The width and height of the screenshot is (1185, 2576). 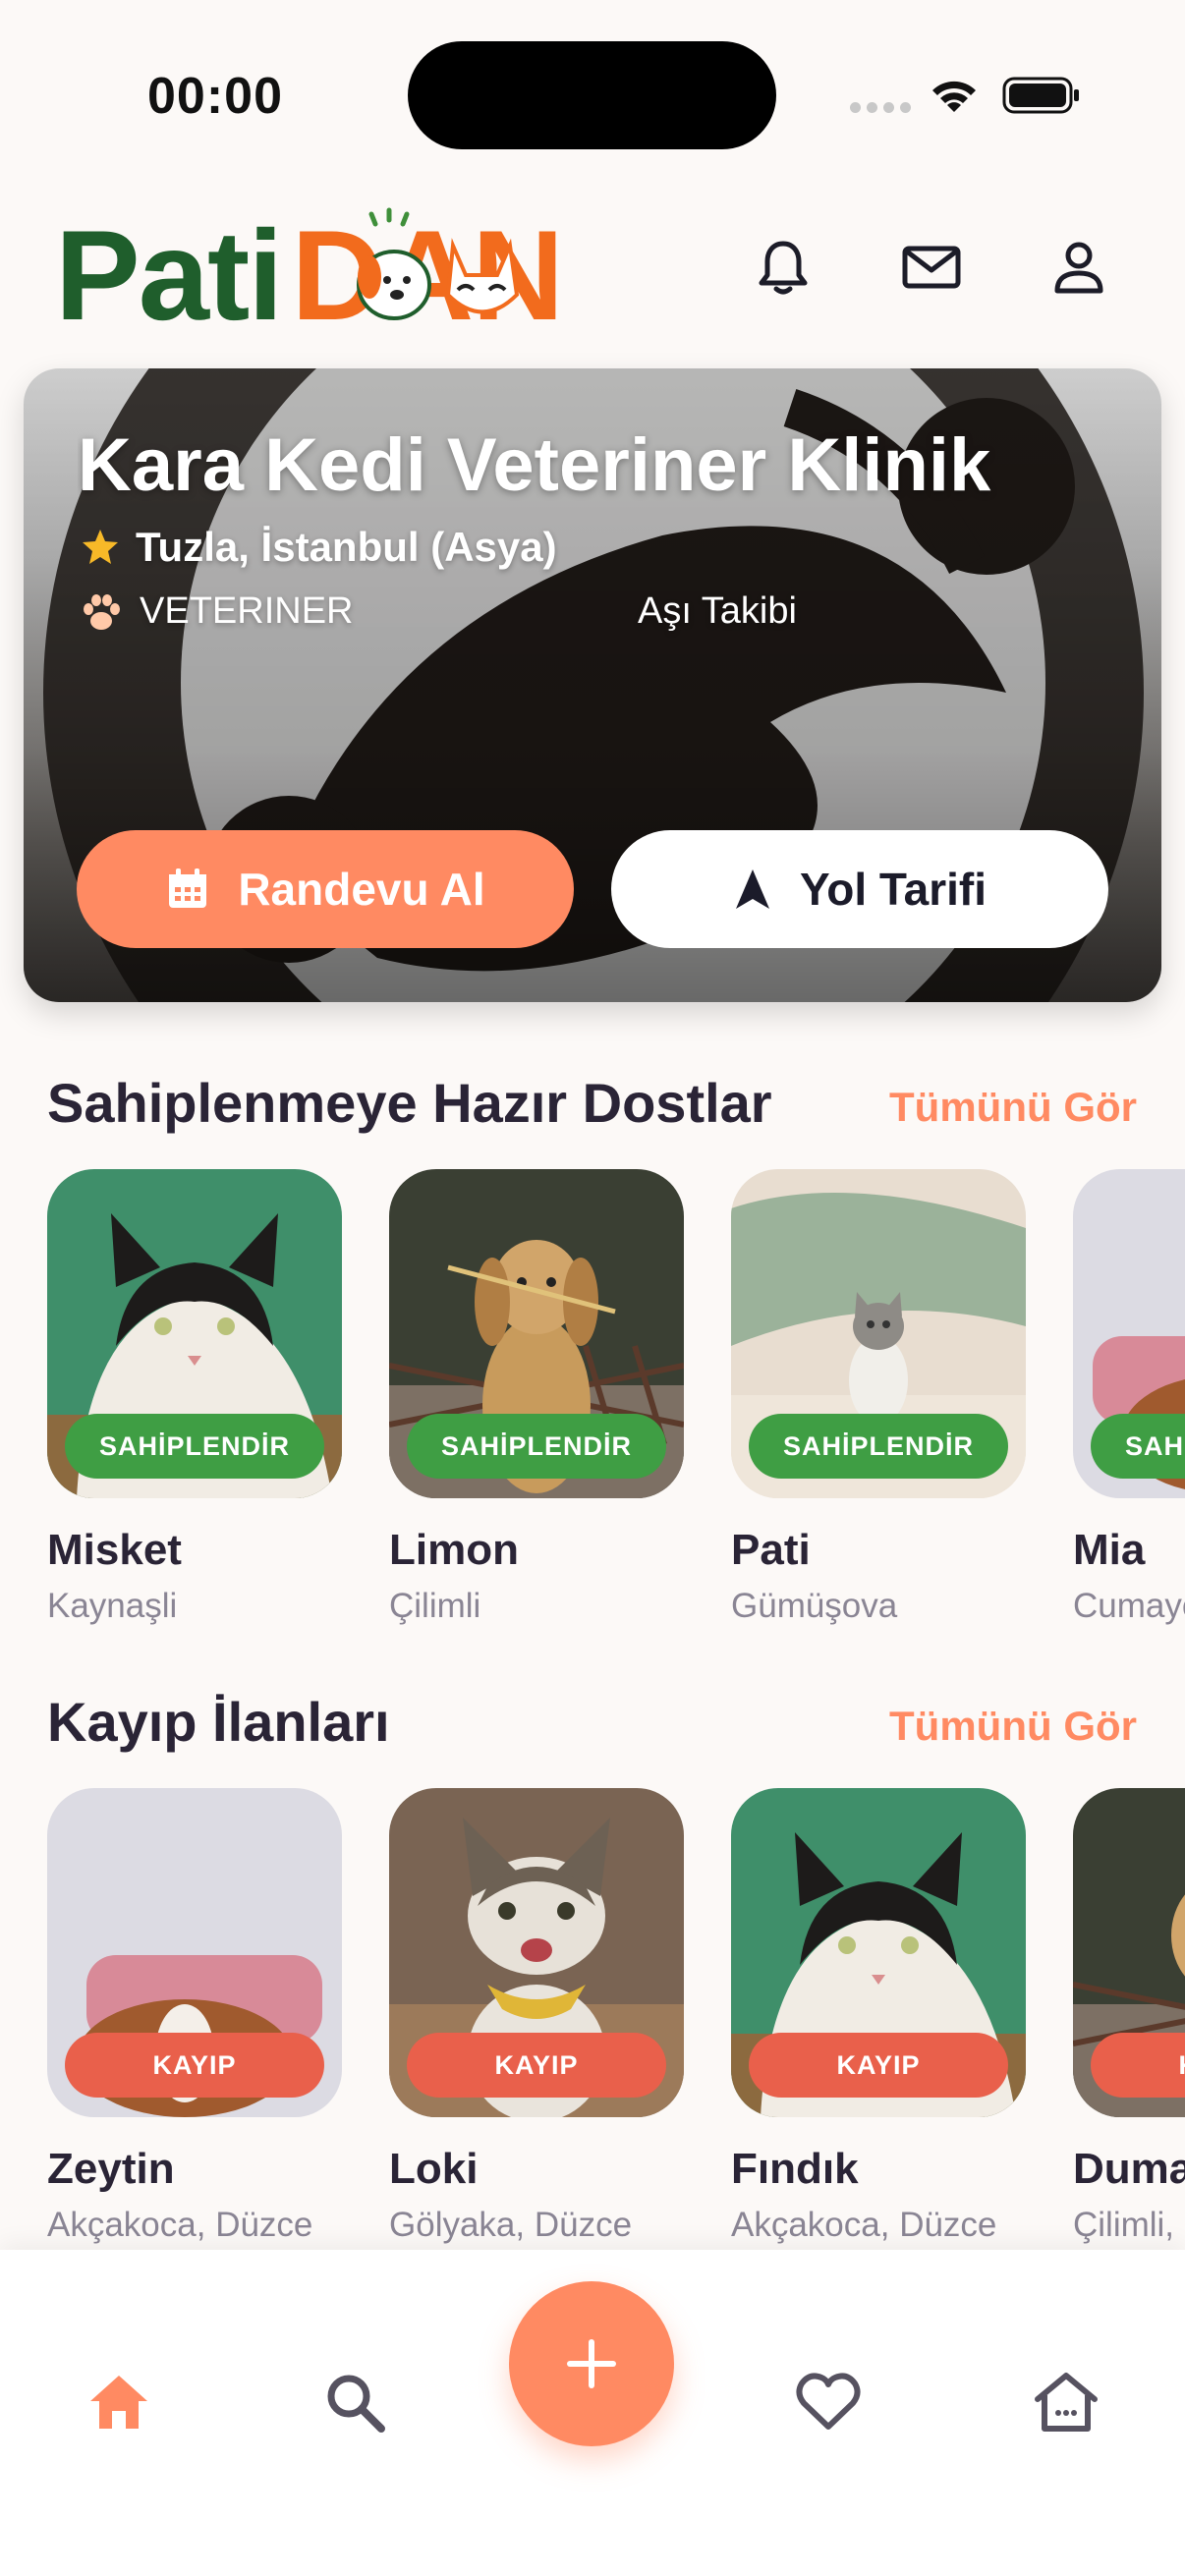 I want to click on clinic-category: VETERINER, so click(x=217, y=611).